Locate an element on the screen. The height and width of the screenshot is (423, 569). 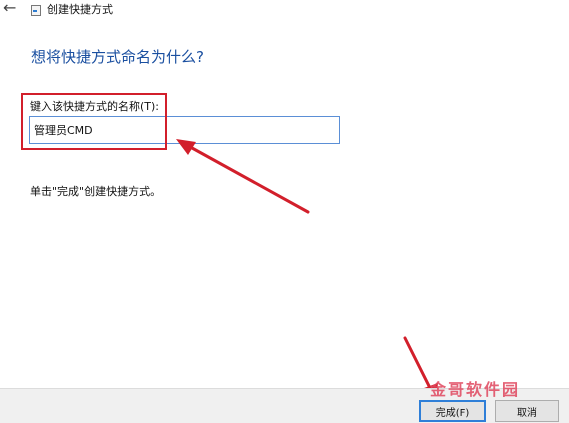
page-heading: 想将快捷方式命名为什么? is located at coordinates (117, 57).